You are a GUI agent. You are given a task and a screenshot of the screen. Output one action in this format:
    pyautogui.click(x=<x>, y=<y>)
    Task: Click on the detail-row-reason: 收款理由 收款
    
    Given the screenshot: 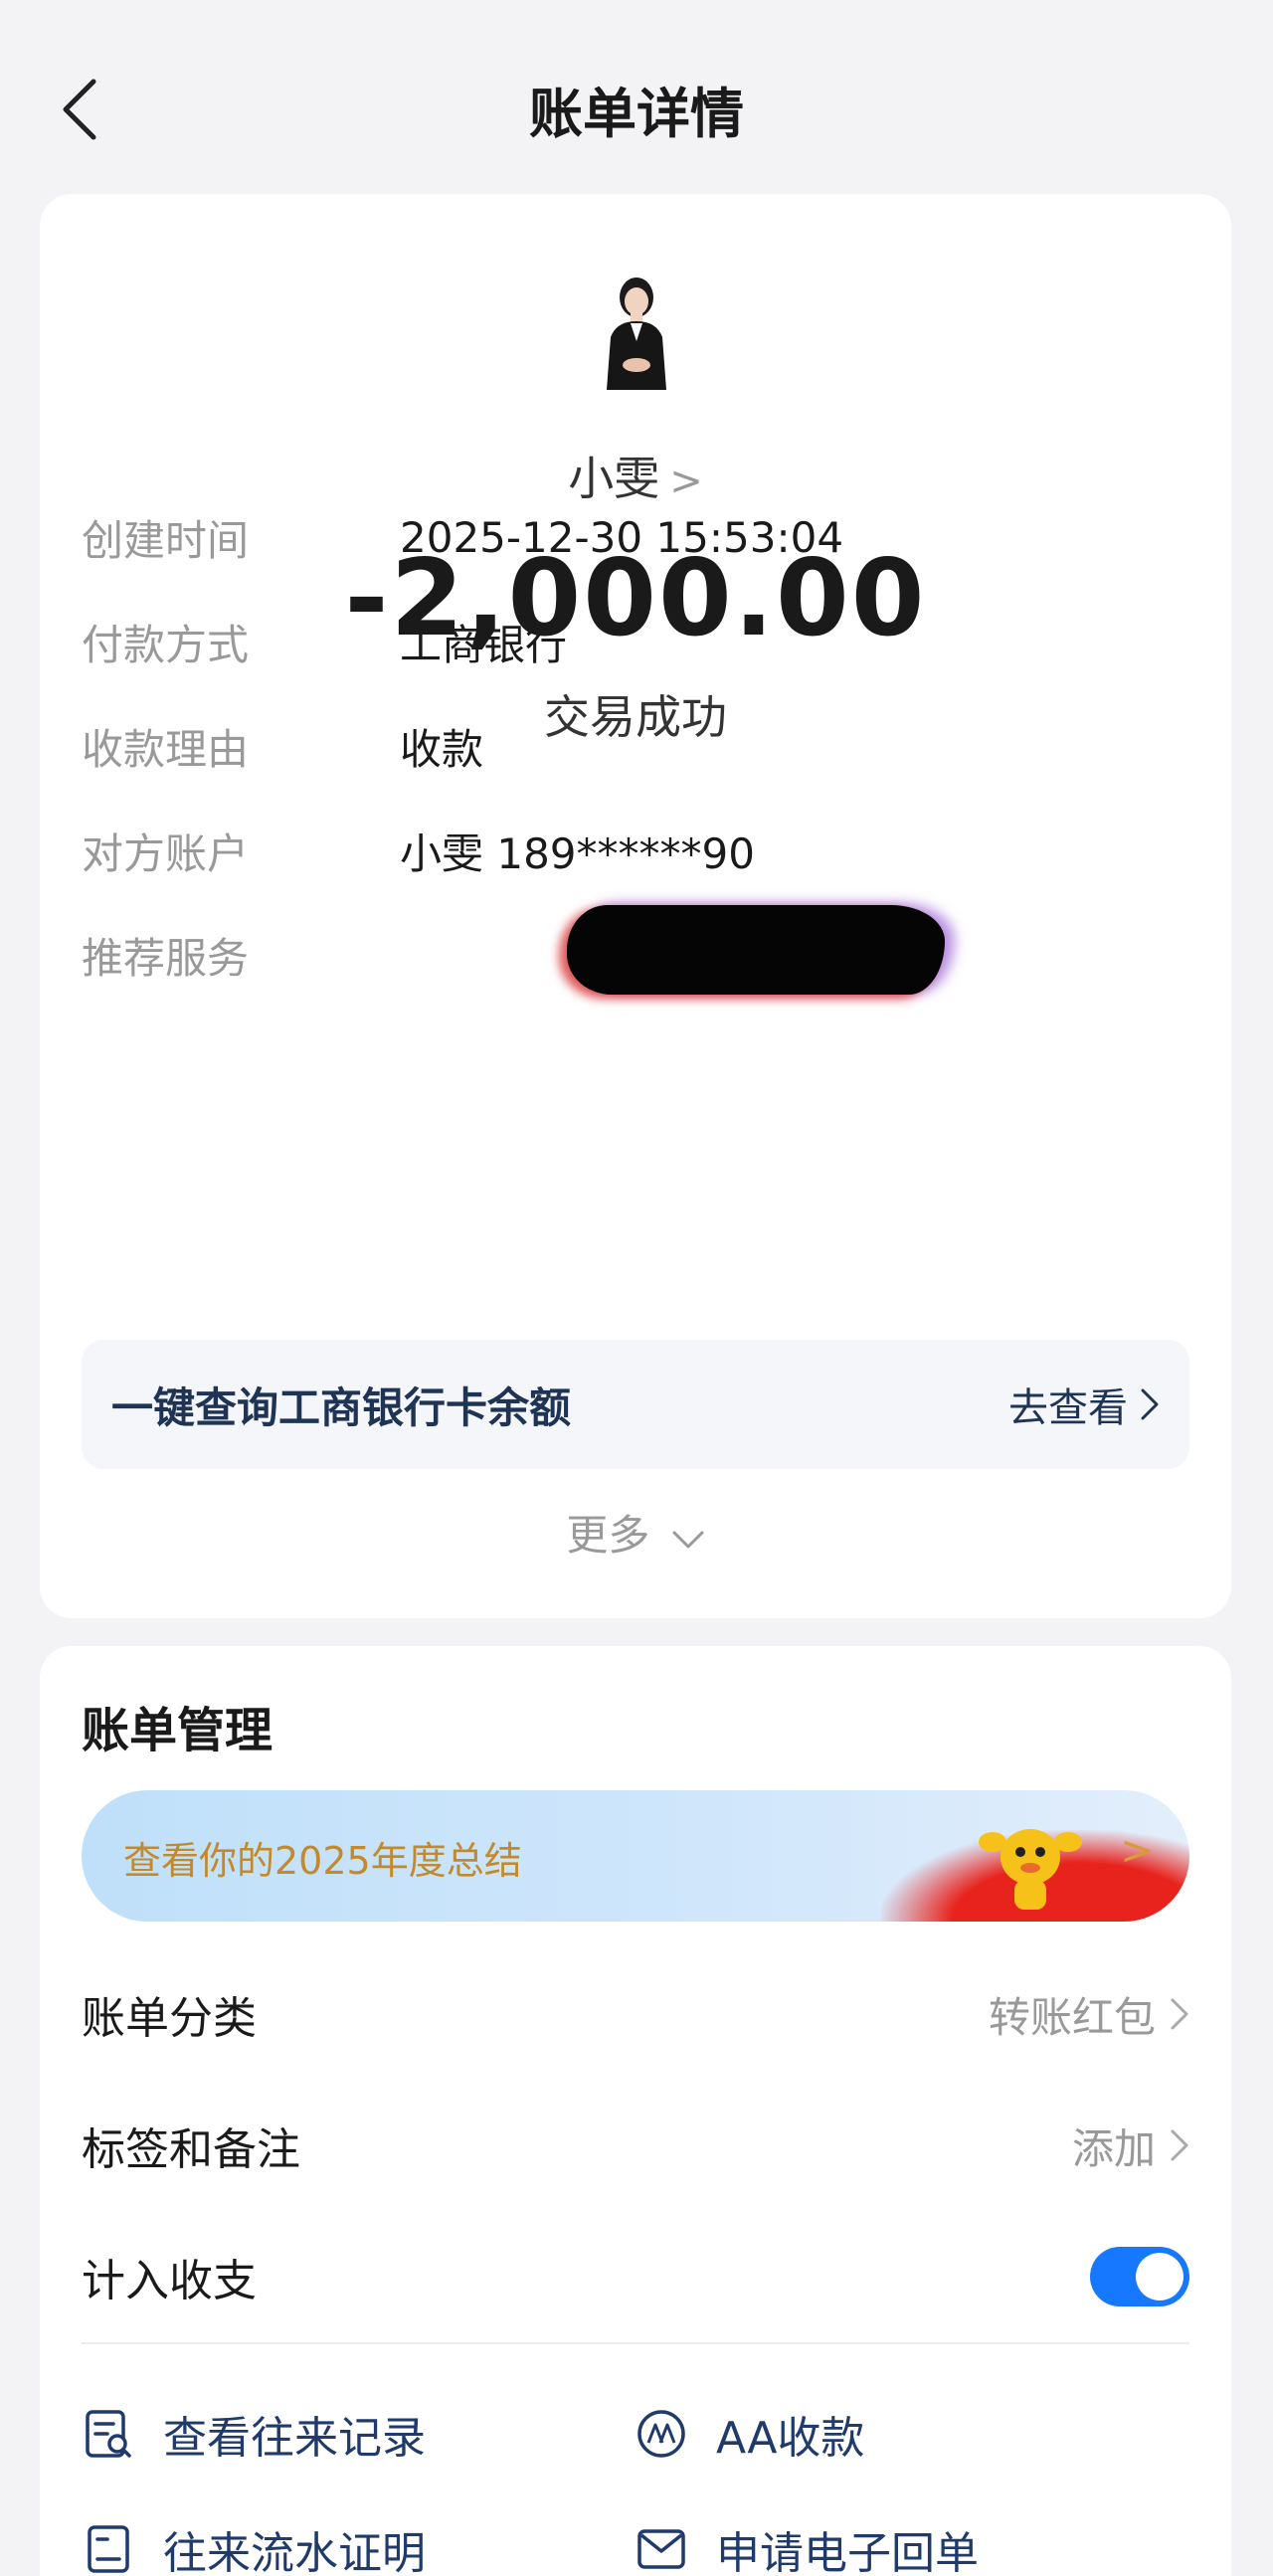 What is the action you would take?
    pyautogui.click(x=635, y=746)
    